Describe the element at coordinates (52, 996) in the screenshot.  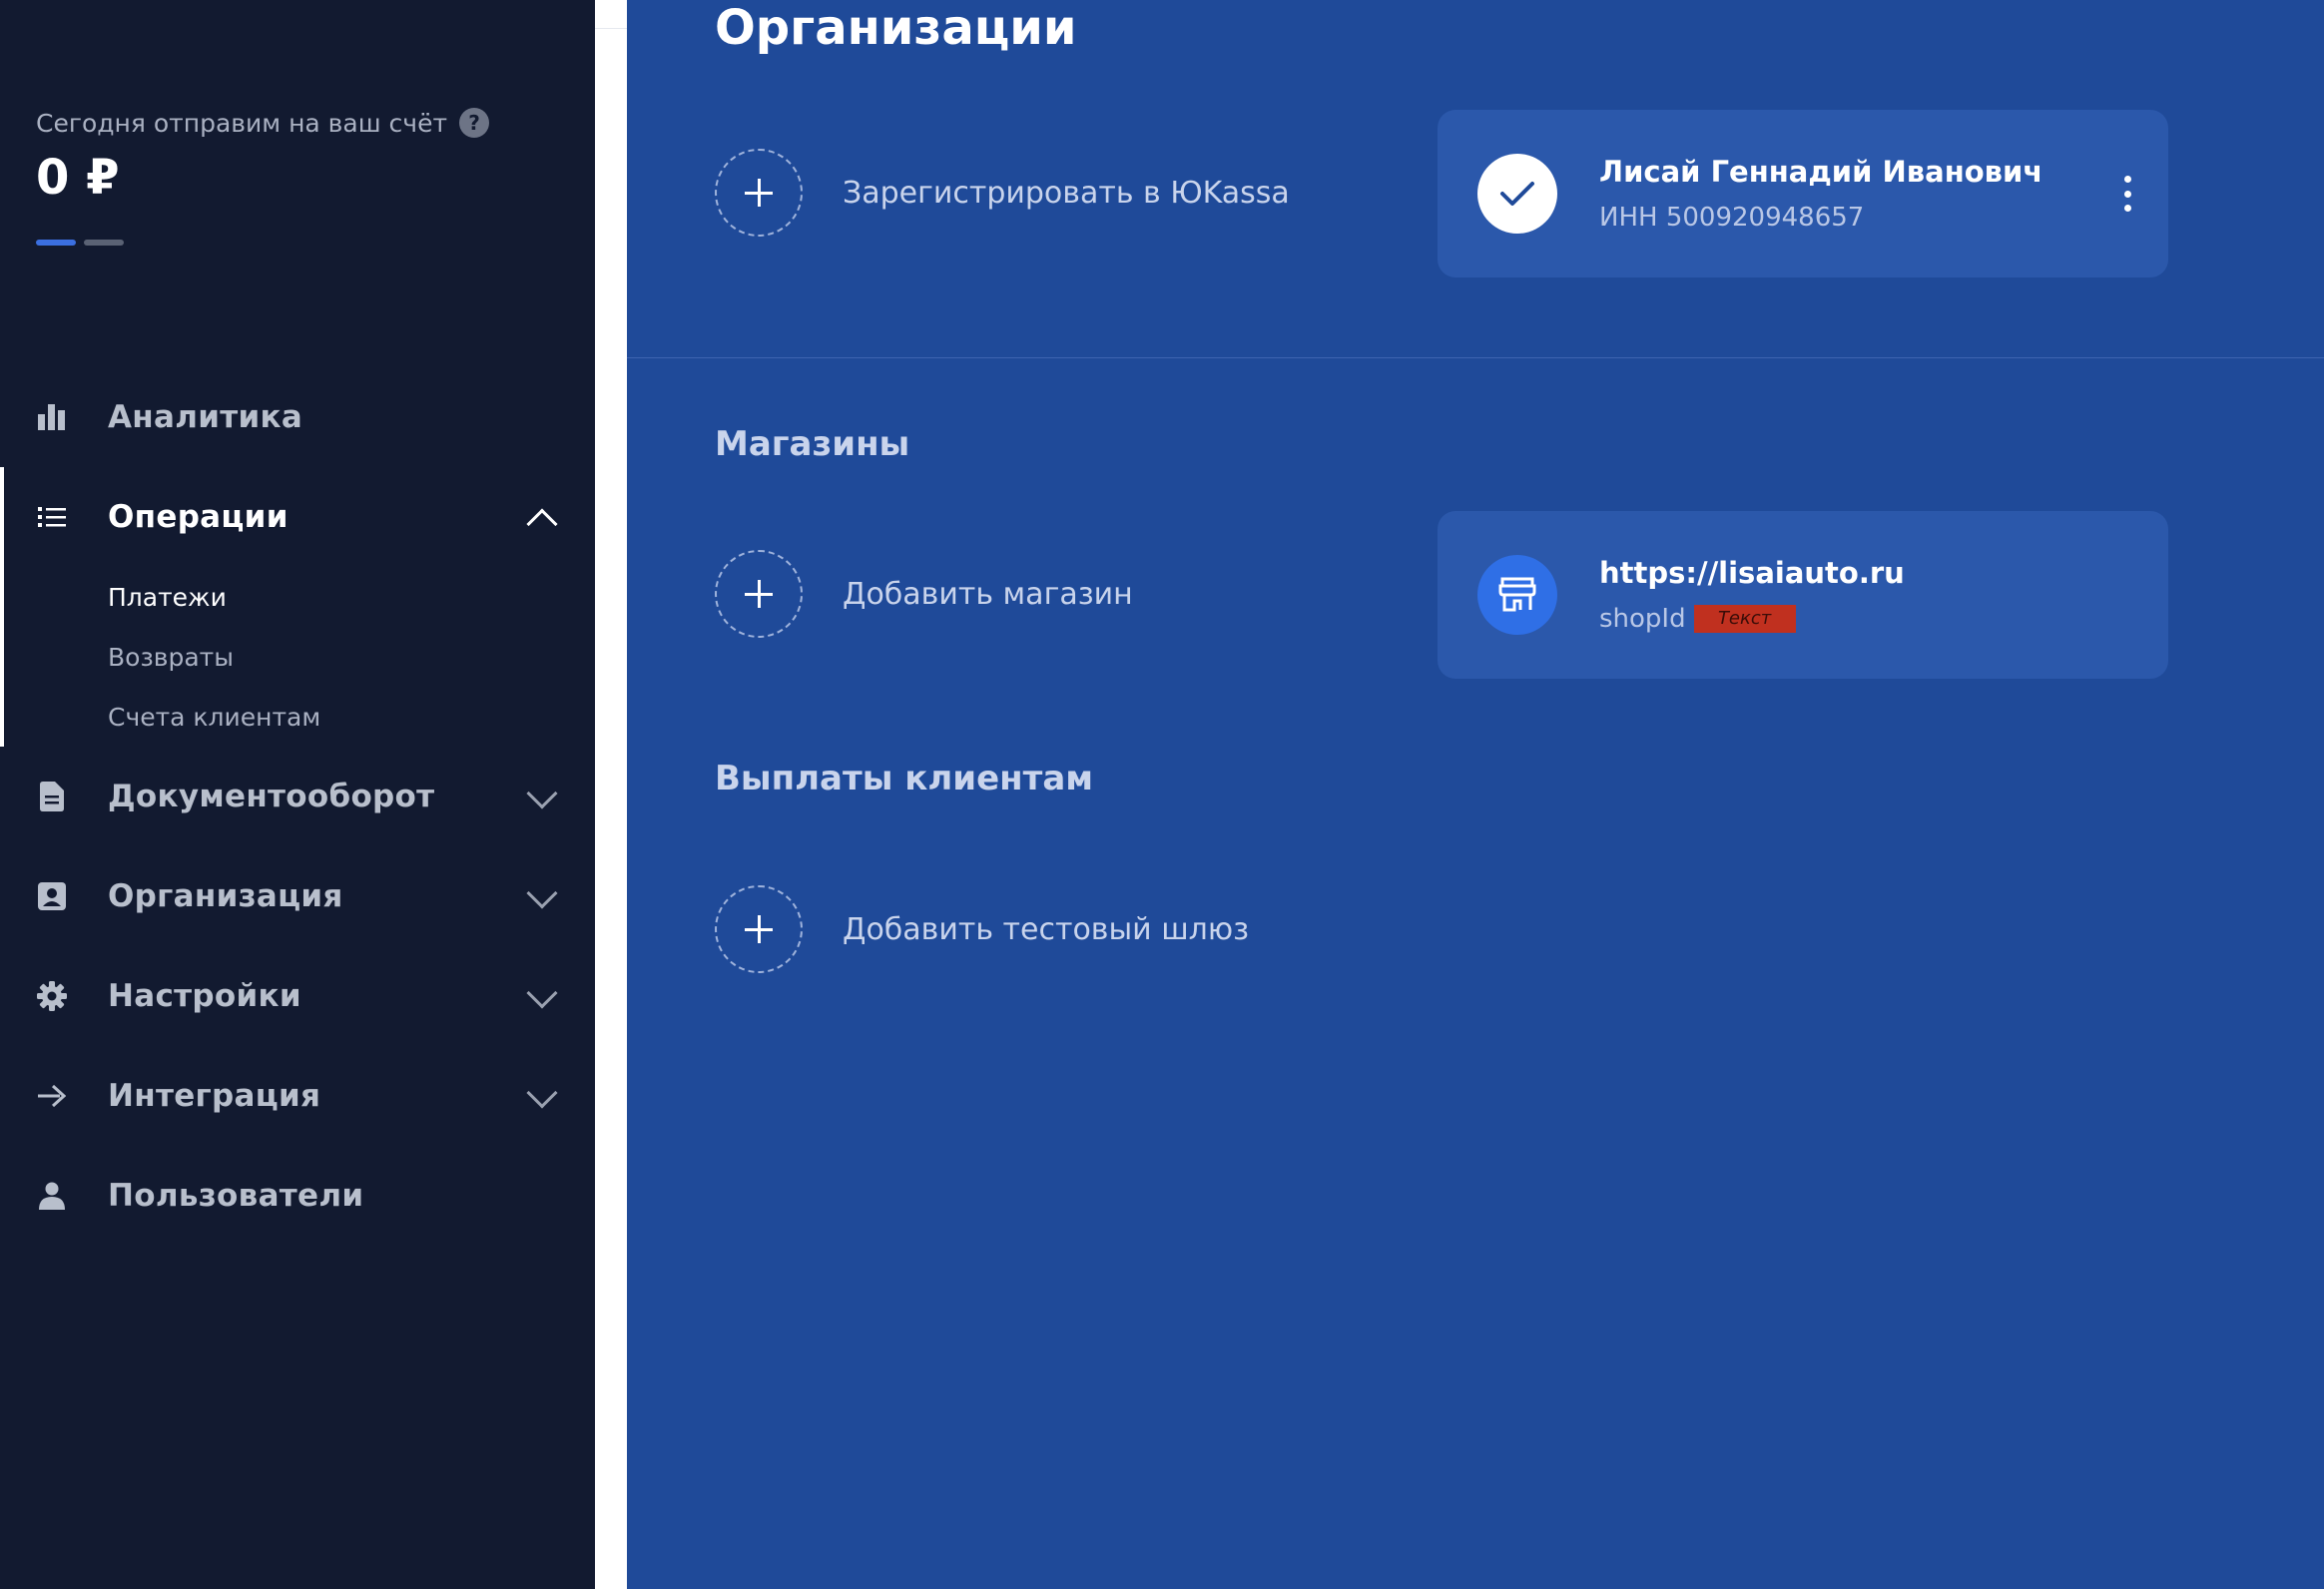
I see `gear-icon` at that location.